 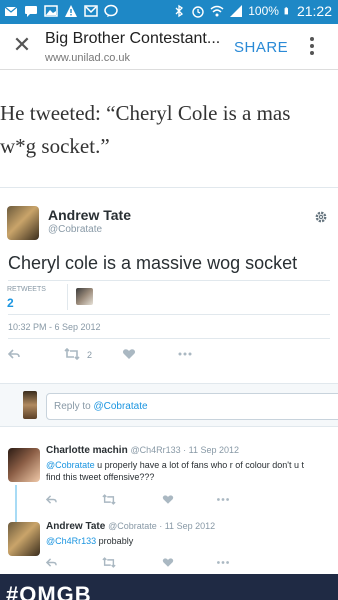 I want to click on retweets-count: 2, so click(x=10, y=303).